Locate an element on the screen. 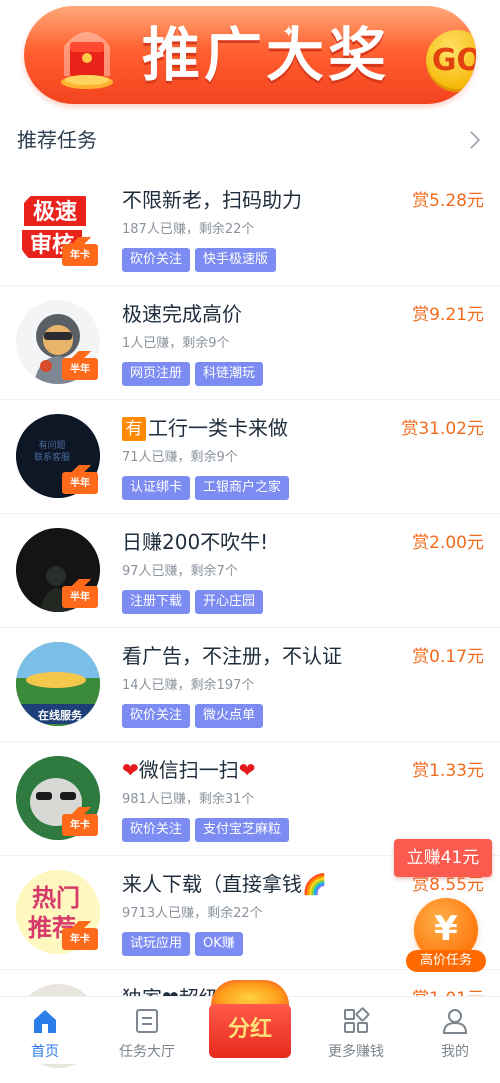 The width and height of the screenshot is (500, 1083). nav-task-hall: 任务大厅 is located at coordinates (147, 1030).